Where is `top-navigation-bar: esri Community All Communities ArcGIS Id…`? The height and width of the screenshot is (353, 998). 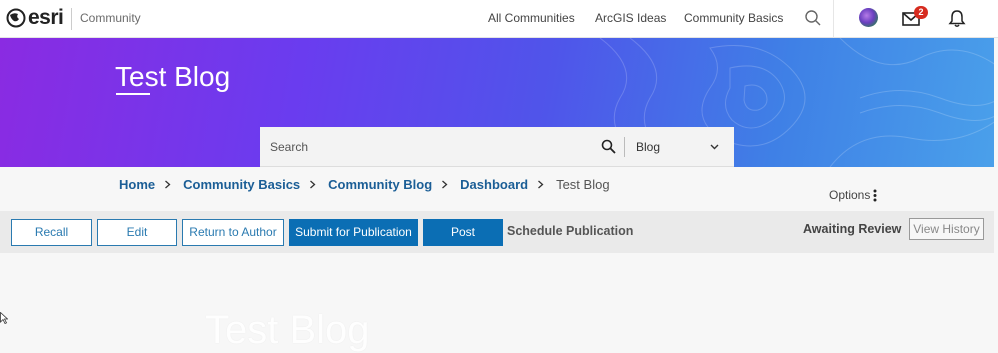
top-navigation-bar: esri Community All Communities ArcGIS Id… is located at coordinates (499, 19).